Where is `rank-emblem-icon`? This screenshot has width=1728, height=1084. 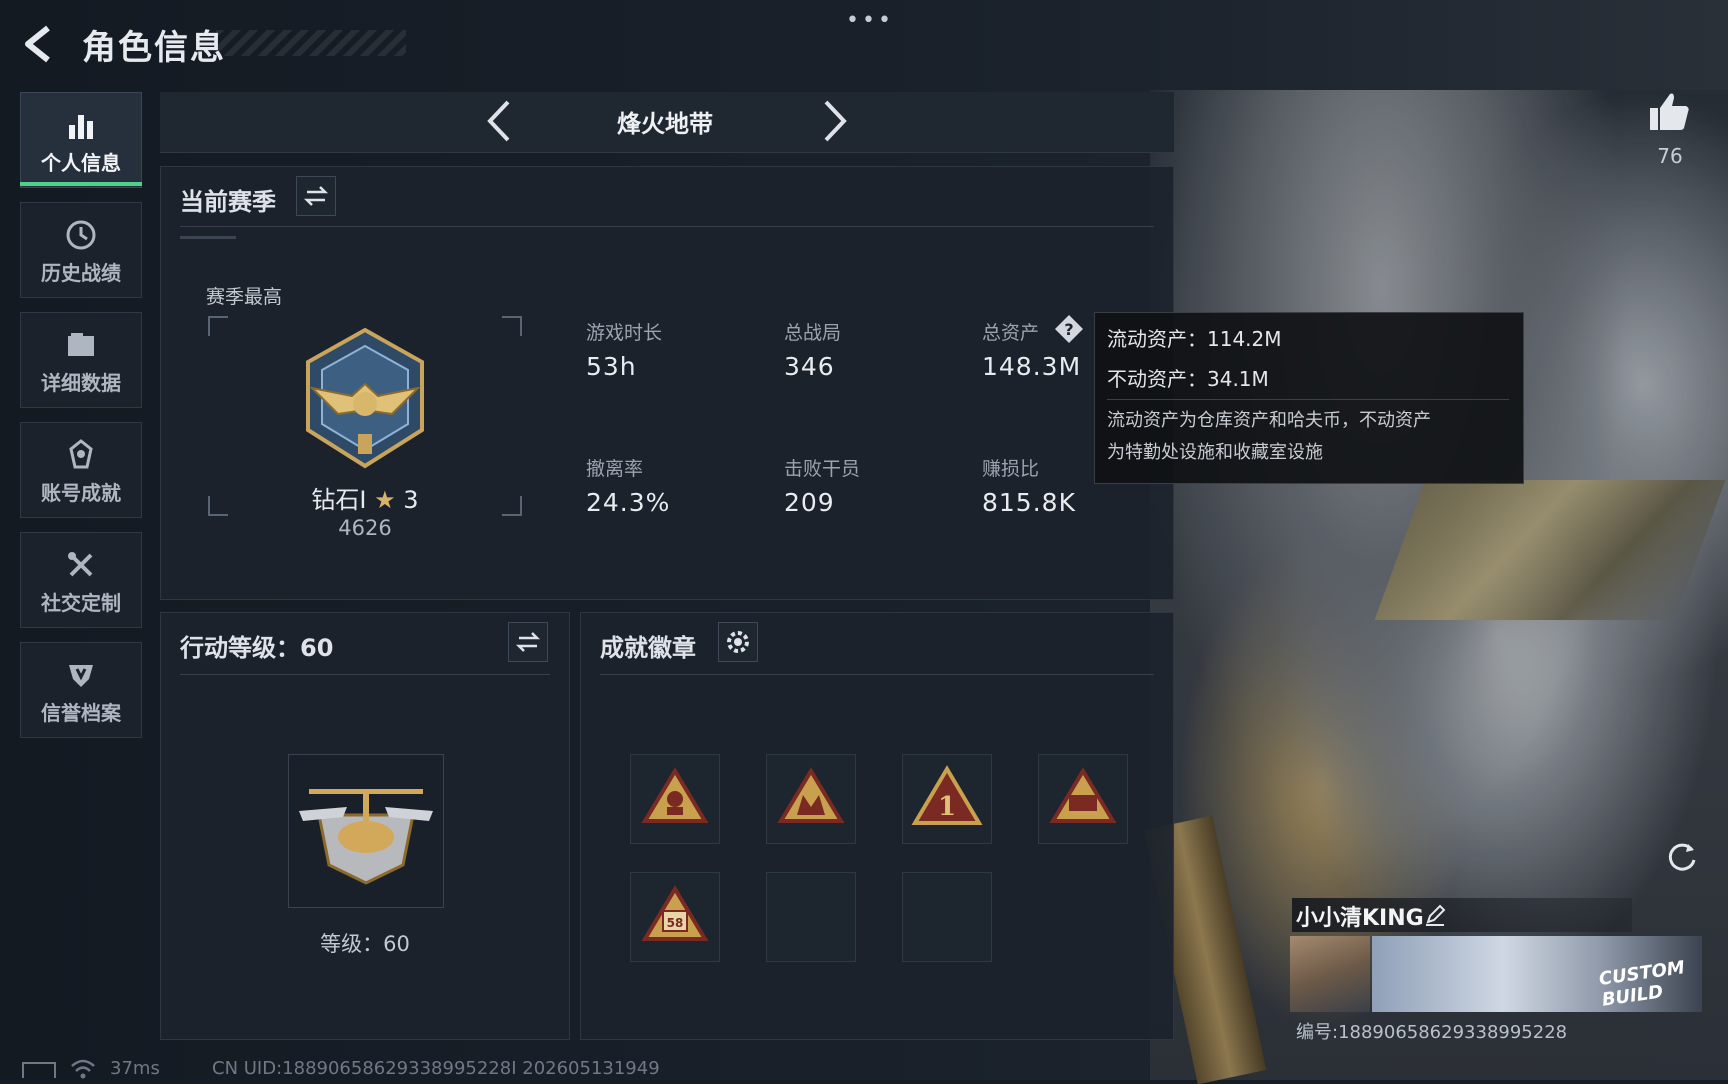 rank-emblem-icon is located at coordinates (365, 398).